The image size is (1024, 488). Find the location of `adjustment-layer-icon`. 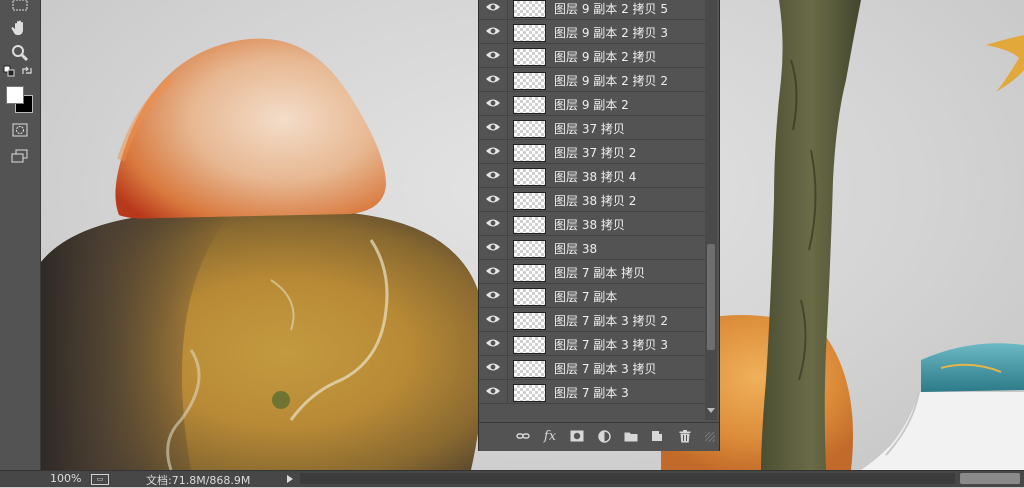

adjustment-layer-icon is located at coordinates (604, 436).